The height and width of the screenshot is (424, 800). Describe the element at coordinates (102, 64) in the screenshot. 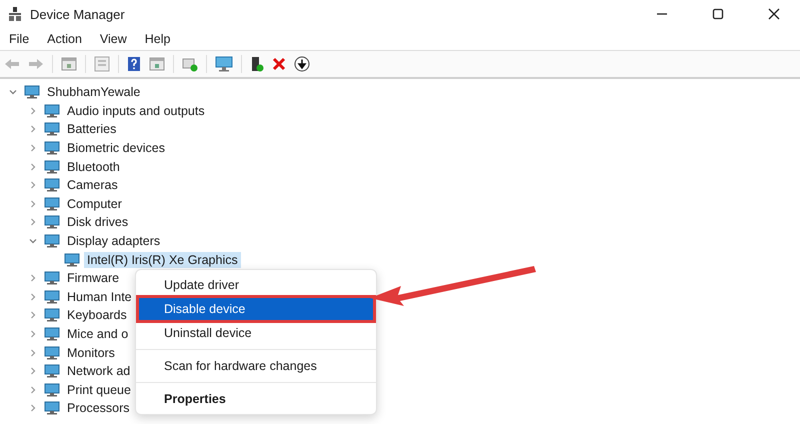

I see `properties-icon` at that location.